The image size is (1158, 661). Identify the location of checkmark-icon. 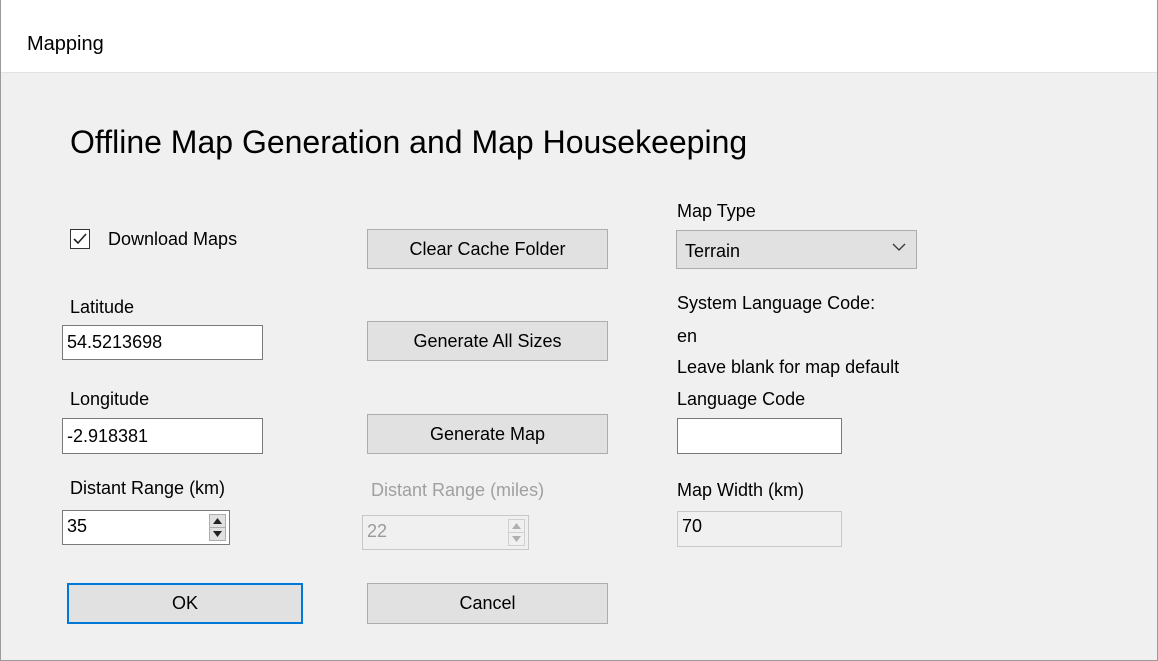
(80, 239).